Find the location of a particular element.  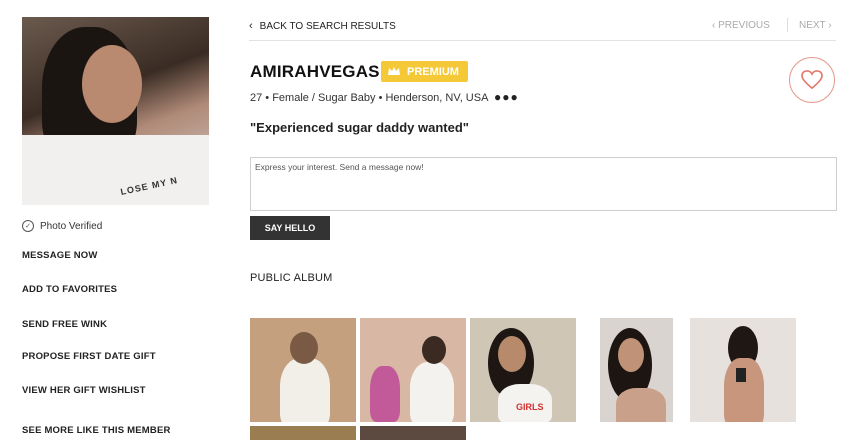

album-photo-4-face is located at coordinates (631, 355).